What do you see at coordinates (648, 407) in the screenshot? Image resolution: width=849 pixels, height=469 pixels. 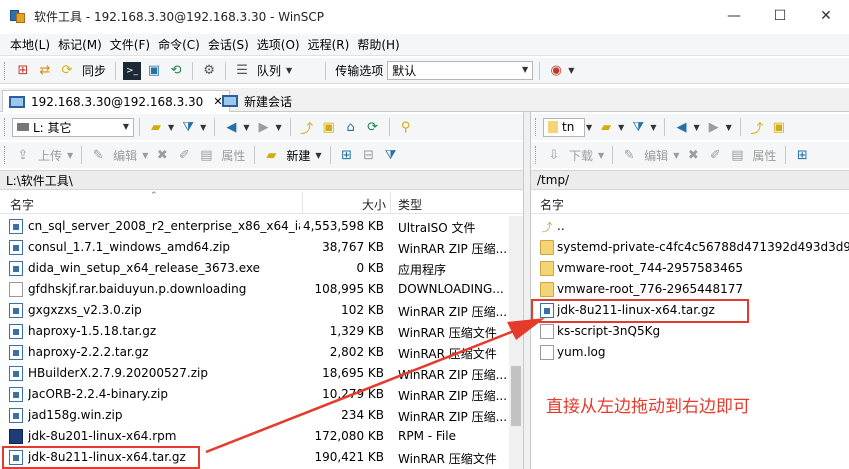 I see `annotation-text: 直接从左边拖动到右边即可` at bounding box center [648, 407].